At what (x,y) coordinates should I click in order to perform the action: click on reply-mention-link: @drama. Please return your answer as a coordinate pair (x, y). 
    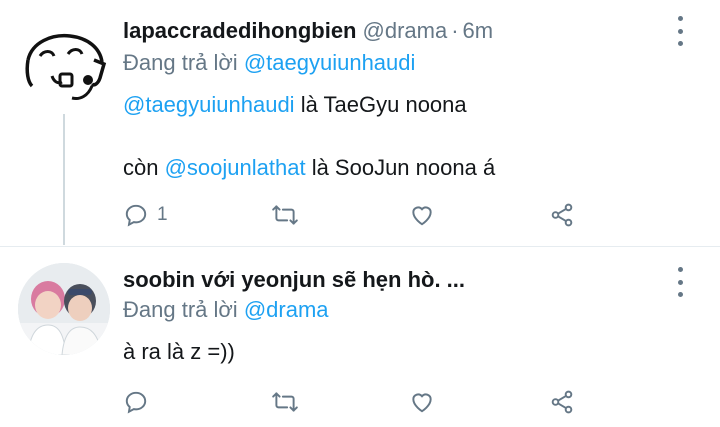
    Looking at the image, I should click on (286, 309).